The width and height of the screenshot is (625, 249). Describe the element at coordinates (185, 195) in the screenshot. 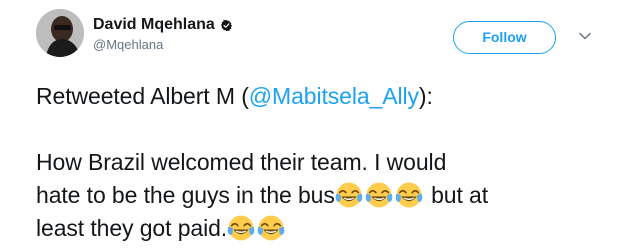

I see `tweet-line-2-text: hate to be the guys in the bus` at that location.